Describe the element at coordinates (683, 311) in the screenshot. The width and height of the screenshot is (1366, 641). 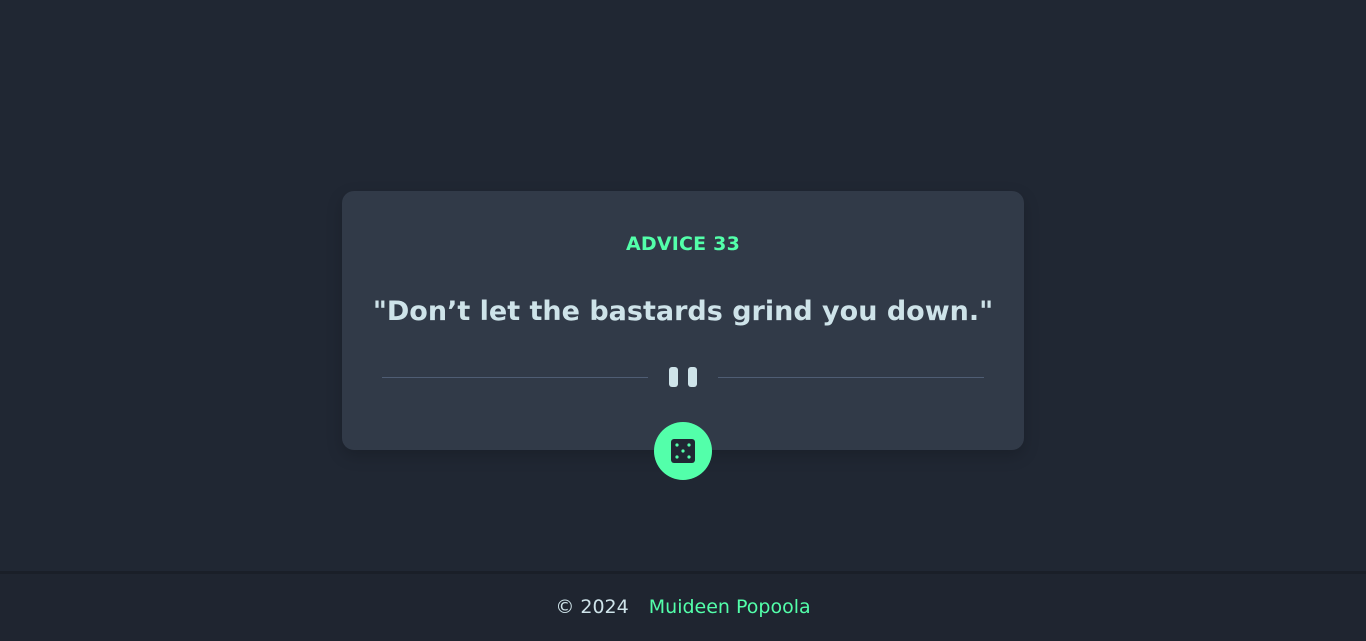
I see `advice-text: "Don’t let the bastards grind you down."` at that location.